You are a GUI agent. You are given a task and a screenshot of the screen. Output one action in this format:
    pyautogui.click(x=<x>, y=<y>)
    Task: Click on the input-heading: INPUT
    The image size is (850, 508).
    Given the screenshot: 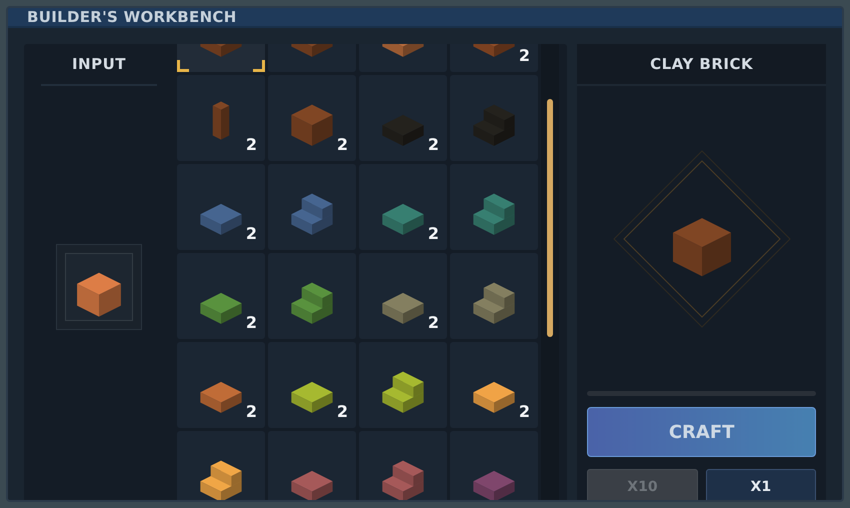 What is the action you would take?
    pyautogui.click(x=99, y=64)
    